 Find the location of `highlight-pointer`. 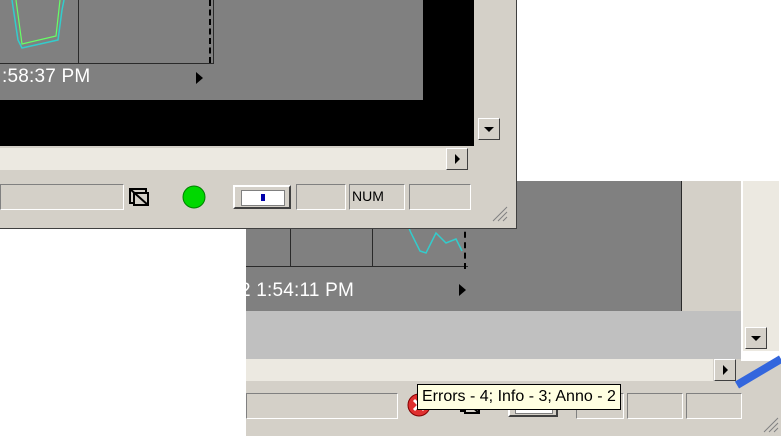

highlight-pointer is located at coordinates (758, 372).